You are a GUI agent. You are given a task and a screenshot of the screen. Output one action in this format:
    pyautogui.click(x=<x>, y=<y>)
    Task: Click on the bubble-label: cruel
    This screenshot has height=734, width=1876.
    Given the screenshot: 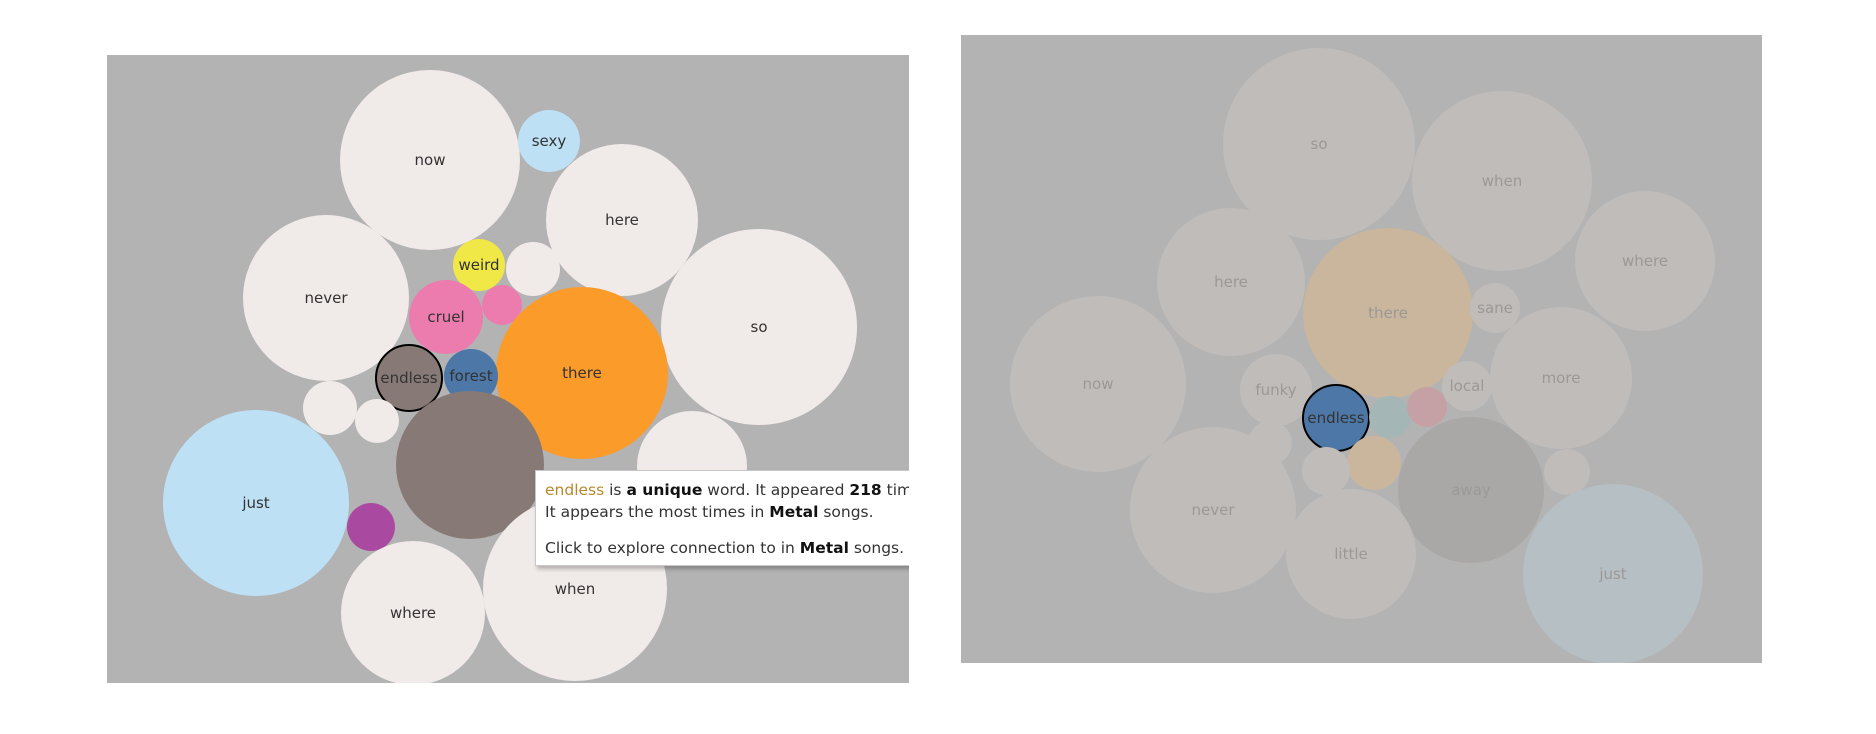 What is the action you would take?
    pyautogui.click(x=445, y=317)
    